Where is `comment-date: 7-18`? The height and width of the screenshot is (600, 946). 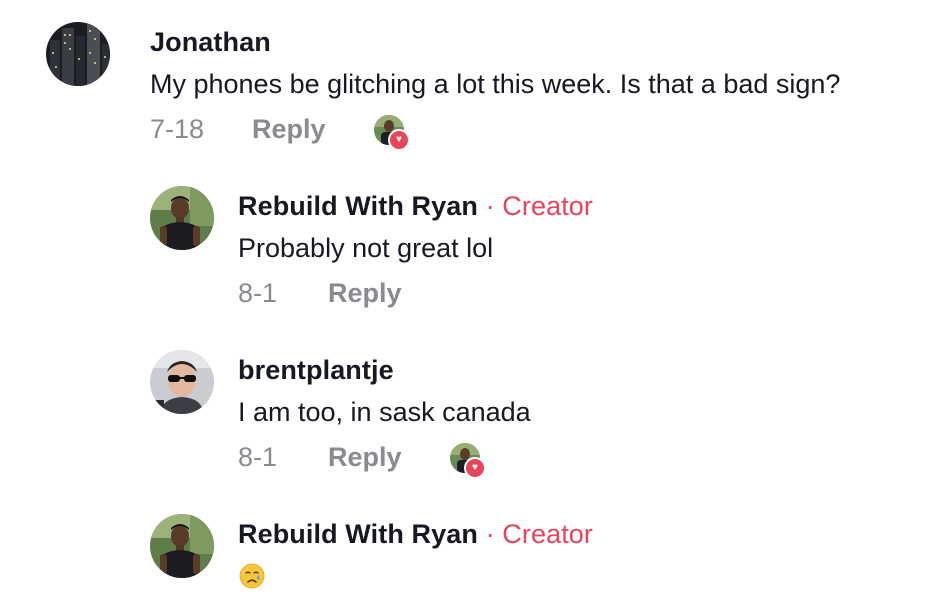
comment-date: 7-18 is located at coordinates (177, 129).